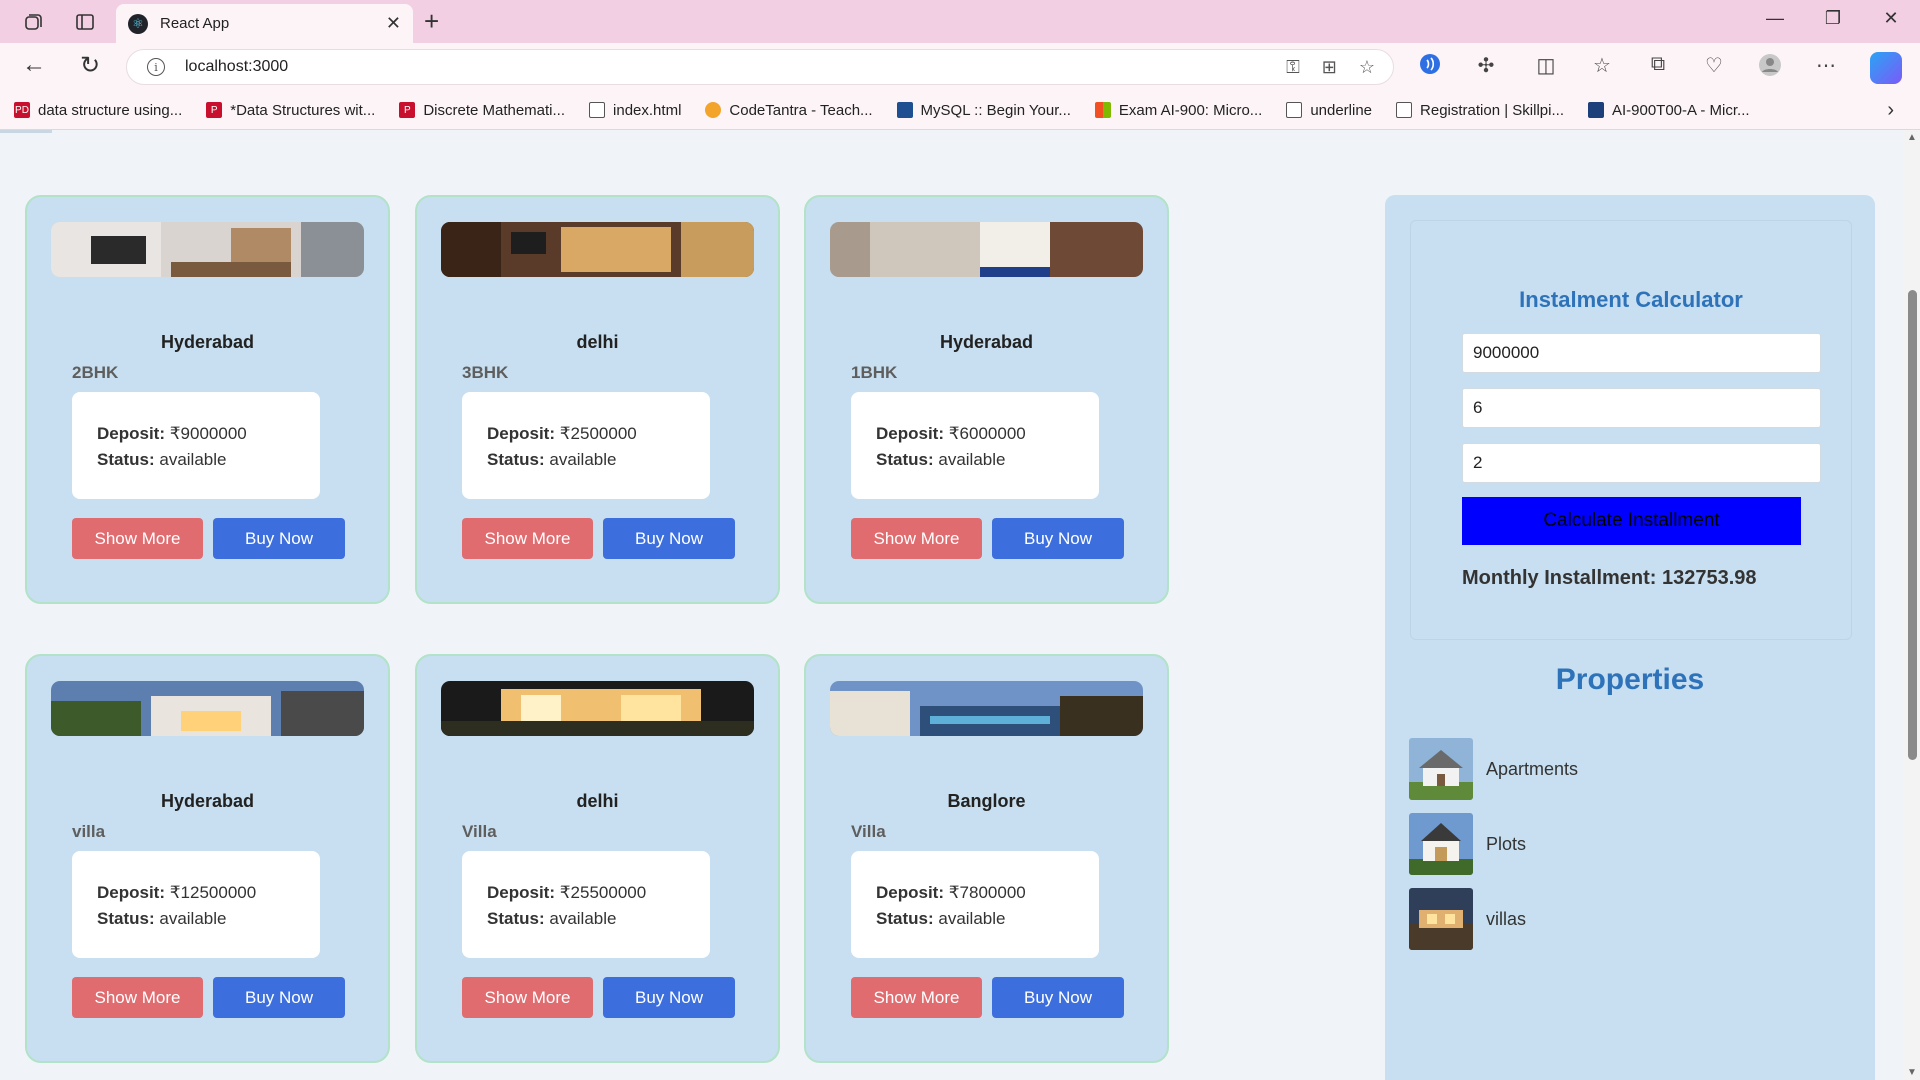  What do you see at coordinates (1775, 18) in the screenshot?
I see `minimize-icon: —` at bounding box center [1775, 18].